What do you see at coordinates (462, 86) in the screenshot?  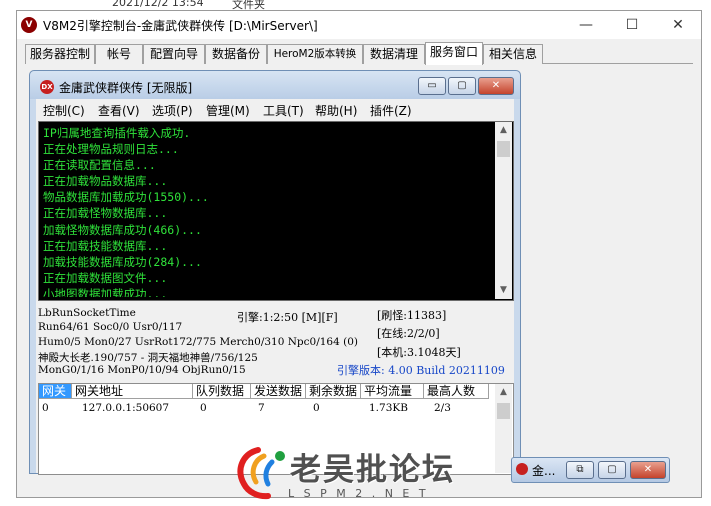 I see `child-maximize-button: ▢` at bounding box center [462, 86].